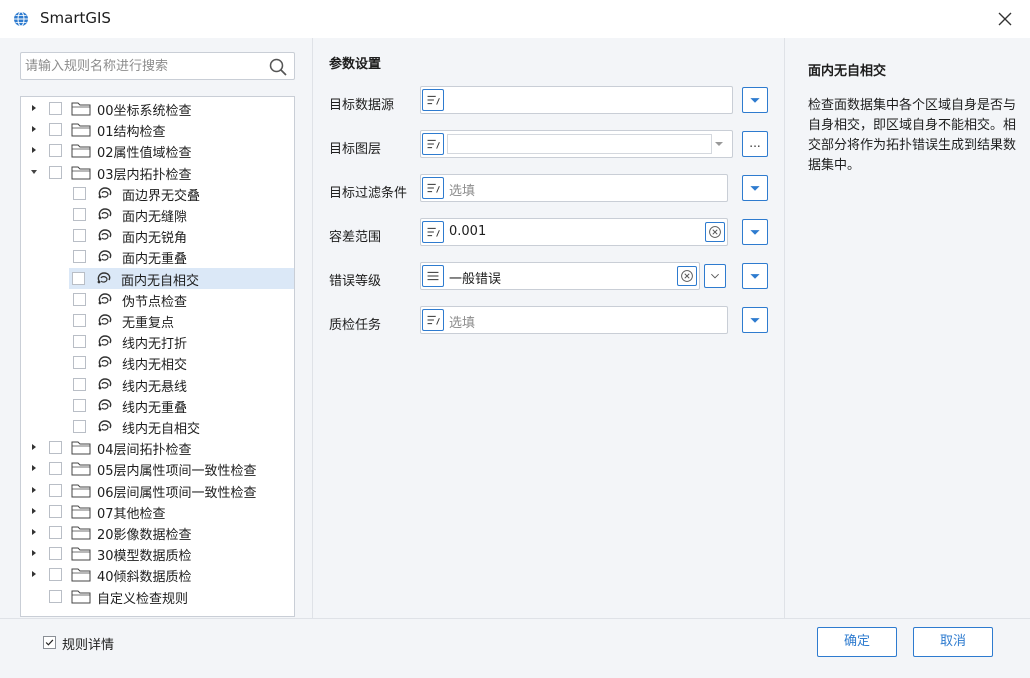 Image resolution: width=1030 pixels, height=678 pixels. What do you see at coordinates (847, 71) in the screenshot?
I see `description-title: 面内无自相交` at bounding box center [847, 71].